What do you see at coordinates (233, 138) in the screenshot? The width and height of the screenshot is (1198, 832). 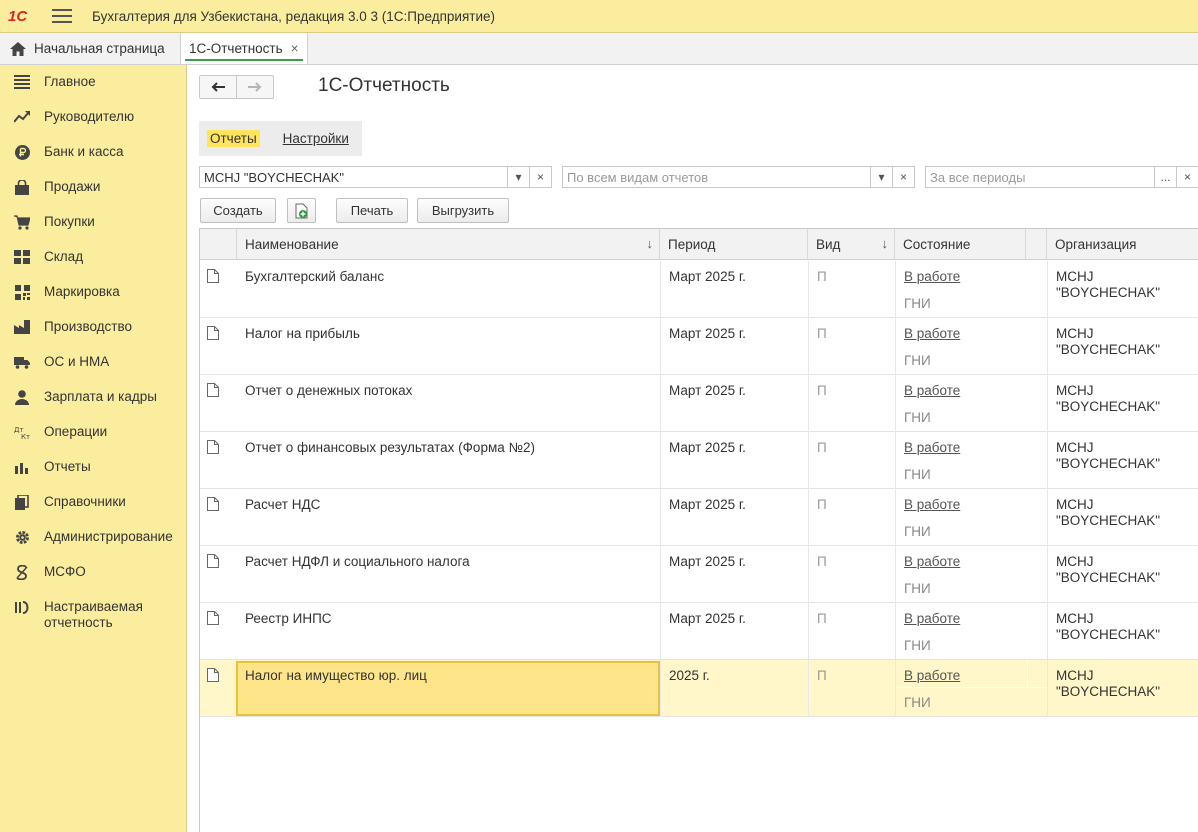 I see `subtab-reports: Отчеты` at bounding box center [233, 138].